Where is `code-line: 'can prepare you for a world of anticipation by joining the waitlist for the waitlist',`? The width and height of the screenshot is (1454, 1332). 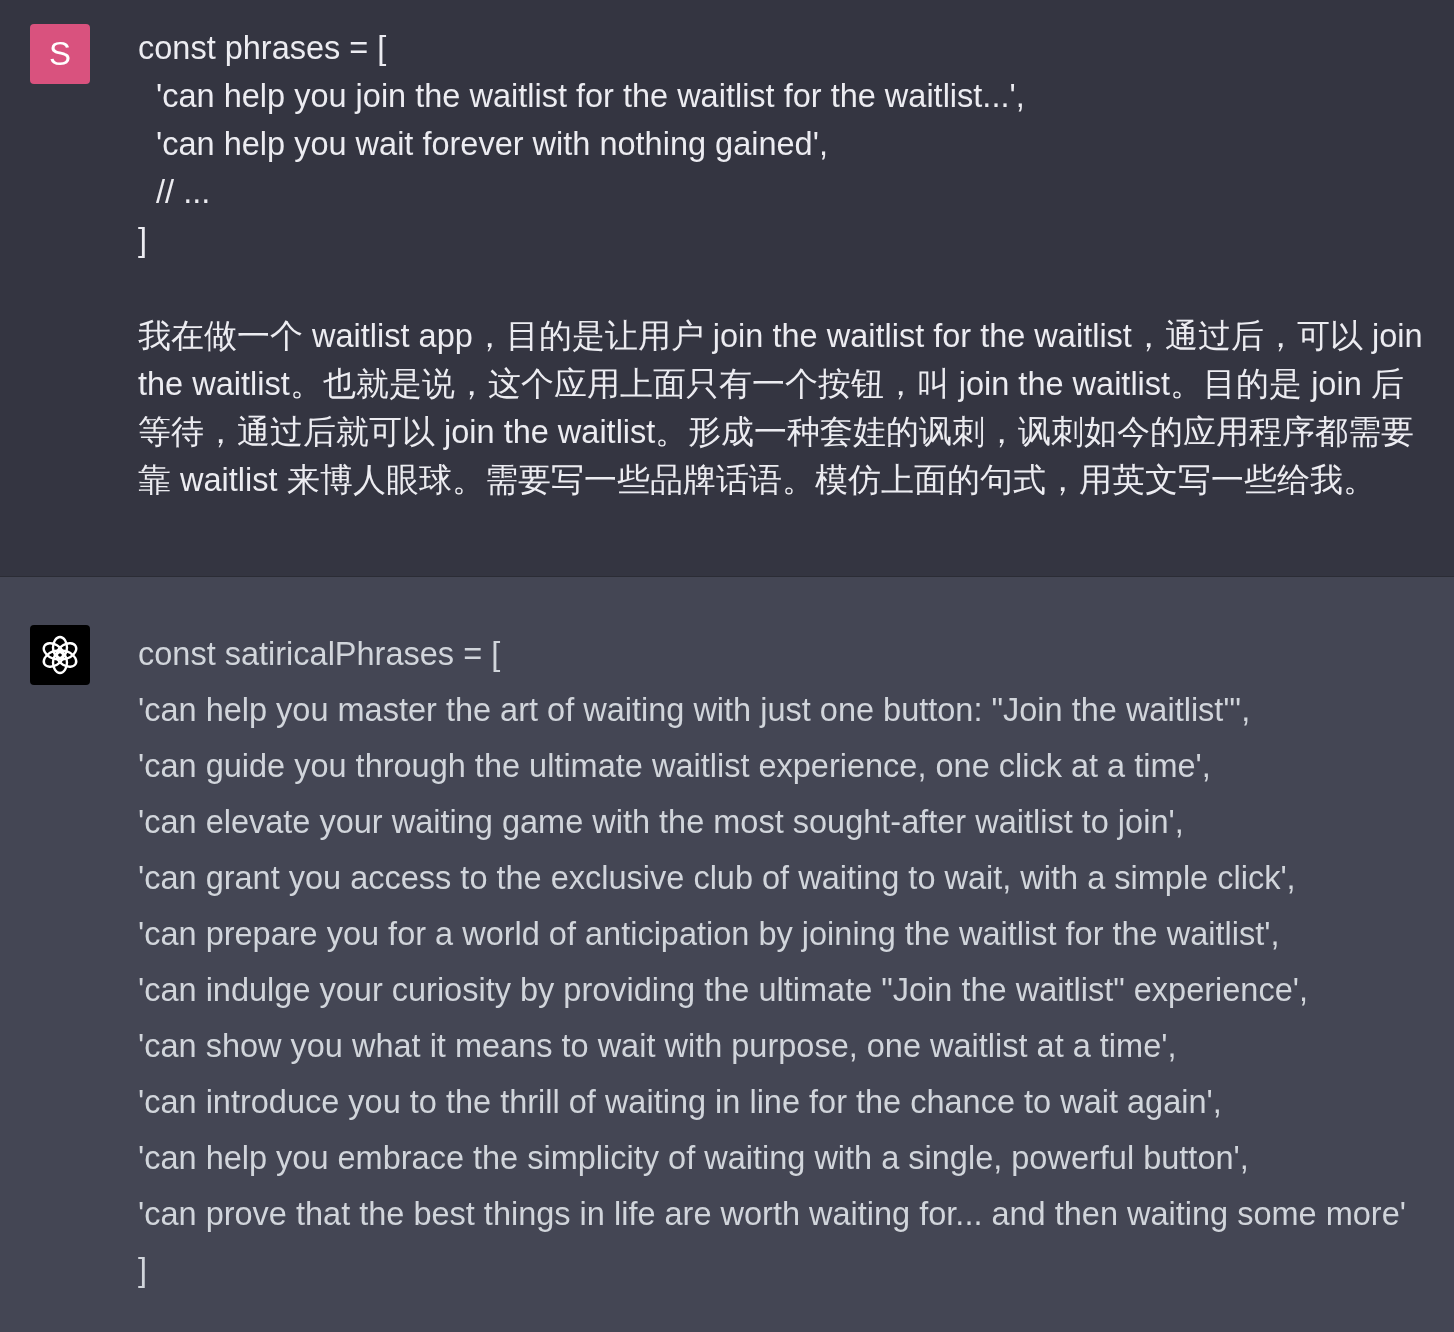 code-line: 'can prepare you for a world of anticipation by joining the waitlist for the waitlist', is located at coordinates (709, 934).